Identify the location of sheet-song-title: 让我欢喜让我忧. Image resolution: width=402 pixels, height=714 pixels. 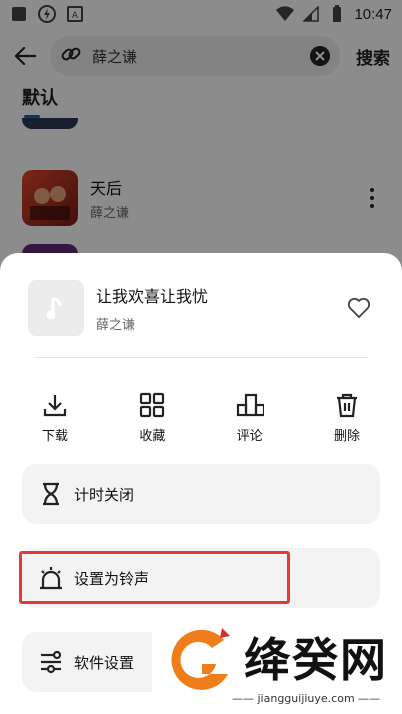
(152, 296).